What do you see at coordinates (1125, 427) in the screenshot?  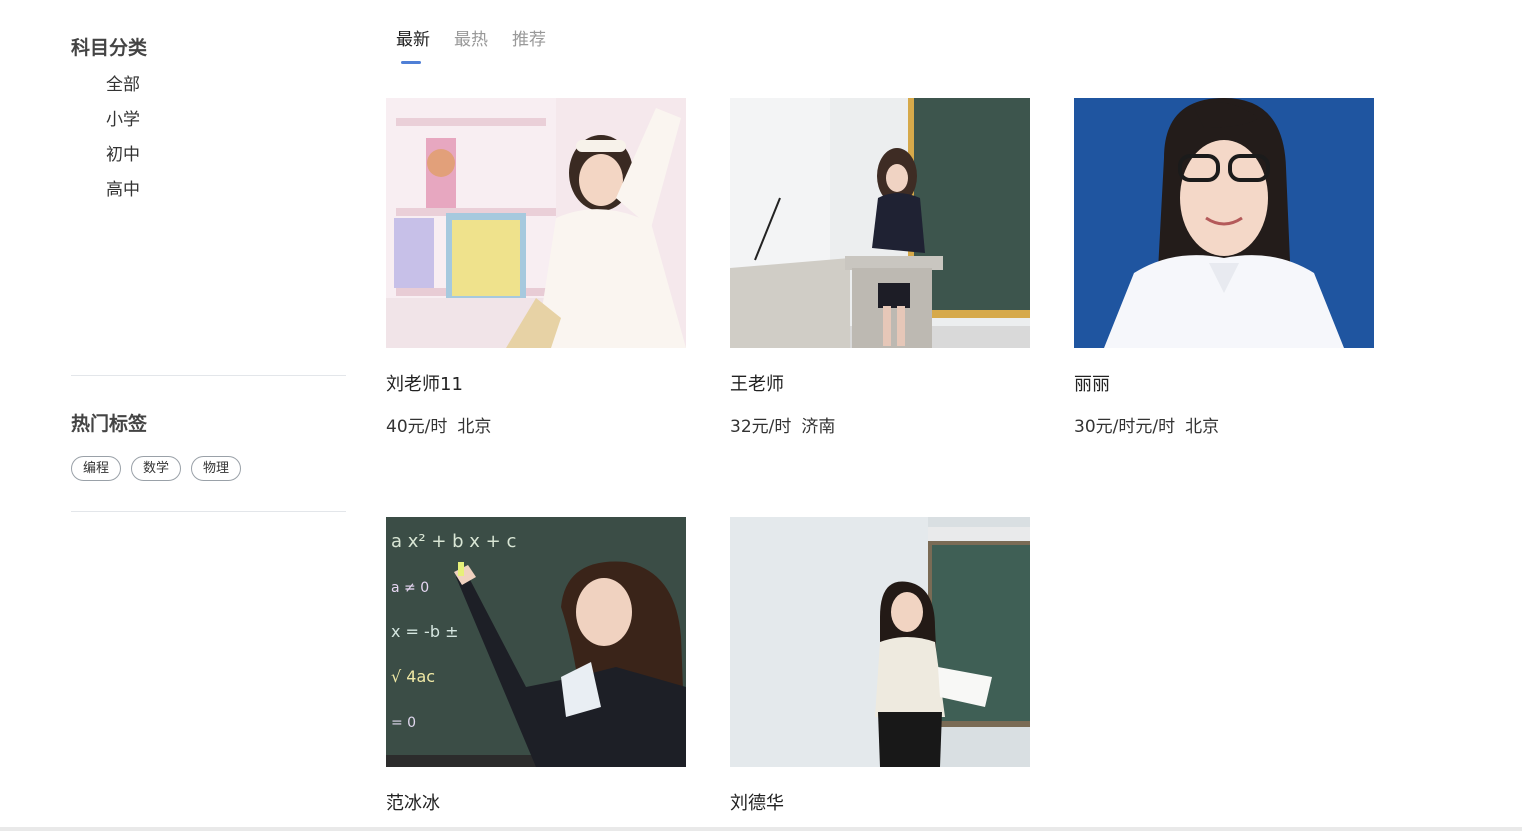 I see `teacher-price: 30元/时元/时` at bounding box center [1125, 427].